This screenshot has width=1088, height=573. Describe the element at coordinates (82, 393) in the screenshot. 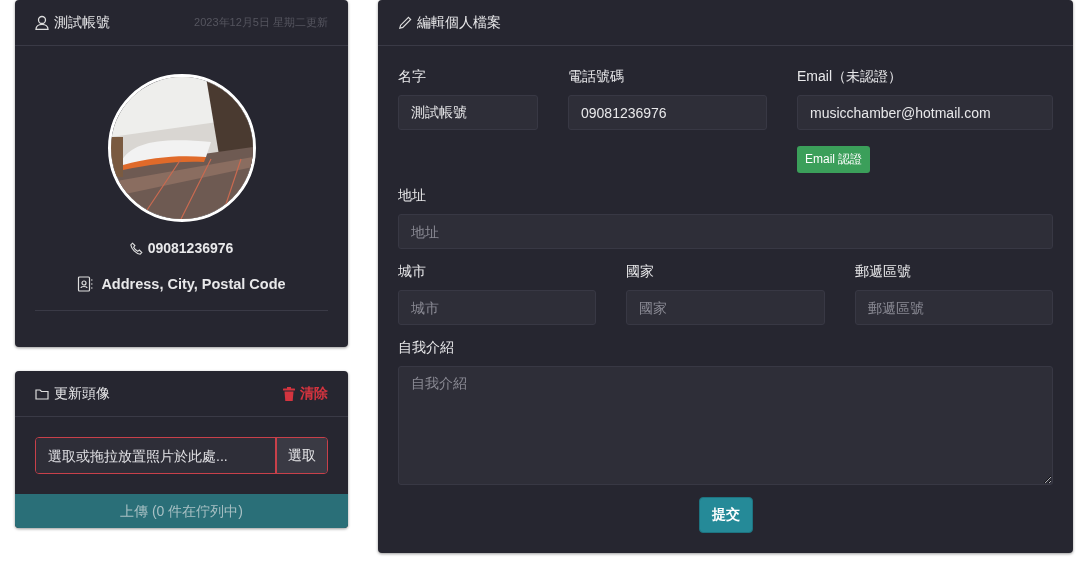

I see `card-title: 更新頭像` at that location.